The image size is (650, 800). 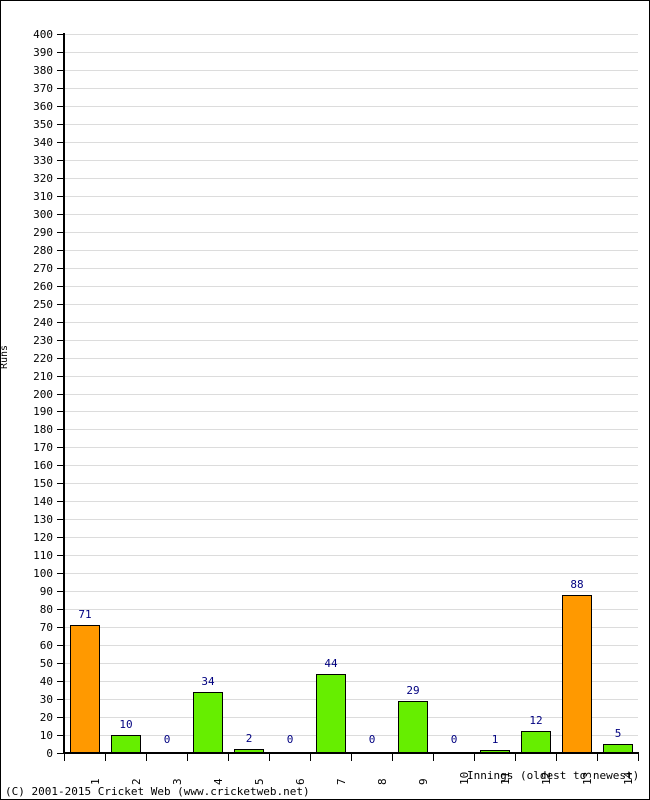 I want to click on y-axis-tick-label: 0, so click(x=49, y=753).